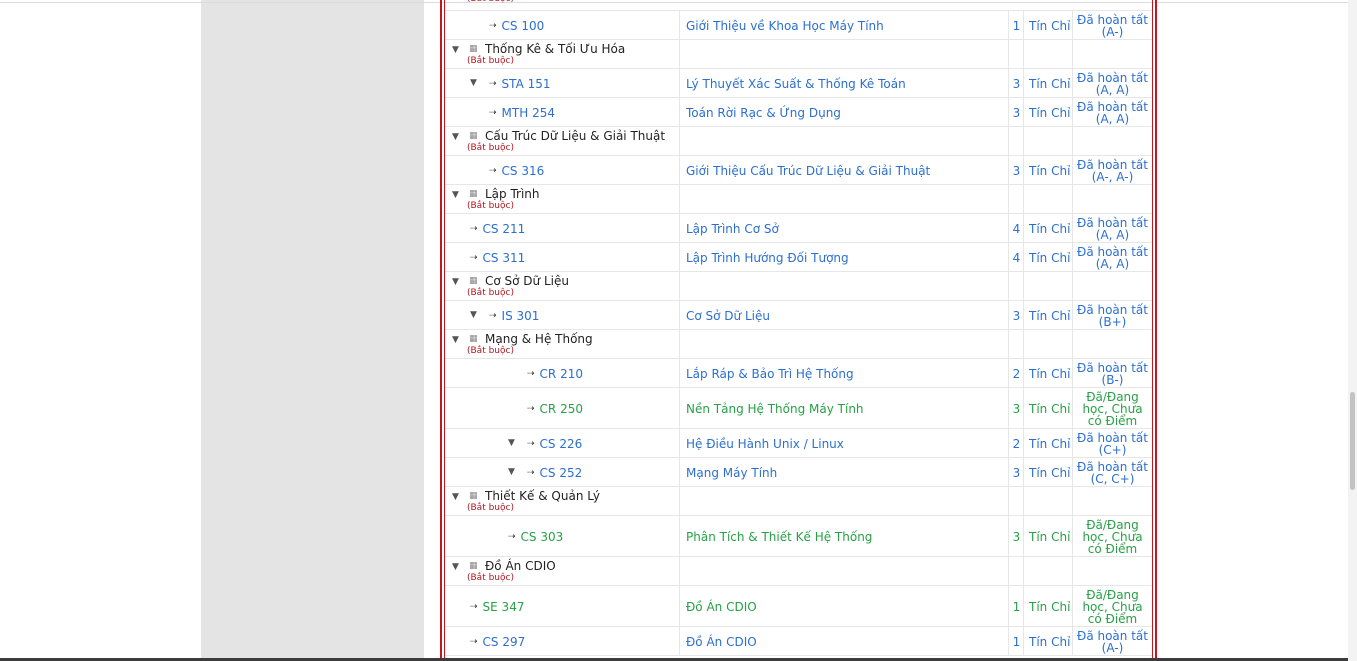 Image resolution: width=1357 pixels, height=661 pixels. I want to click on course-name-link: Mạng Máy Tính, so click(731, 472).